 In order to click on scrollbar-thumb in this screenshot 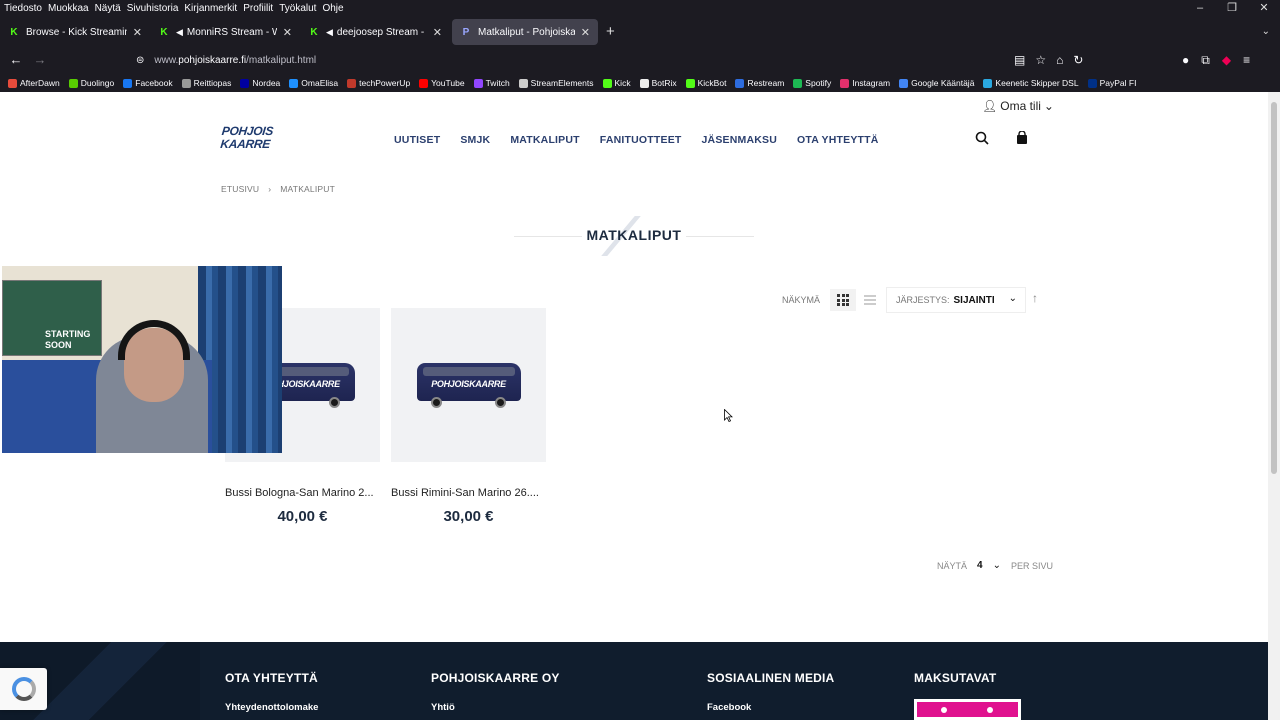, I will do `click(1274, 288)`.